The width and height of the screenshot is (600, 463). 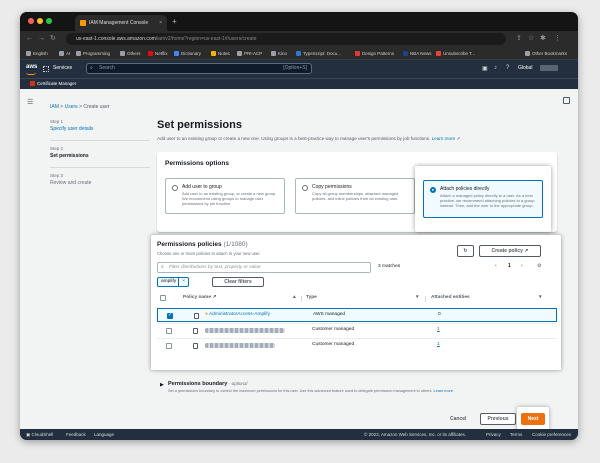 I want to click on tab-close-icon: ×, so click(x=160, y=23).